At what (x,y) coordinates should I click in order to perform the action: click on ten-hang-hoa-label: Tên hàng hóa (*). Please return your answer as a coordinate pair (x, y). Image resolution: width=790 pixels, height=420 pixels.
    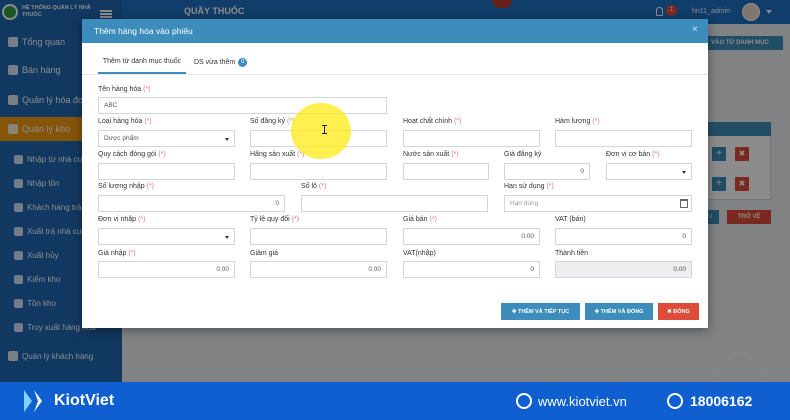
    Looking at the image, I should click on (124, 89).